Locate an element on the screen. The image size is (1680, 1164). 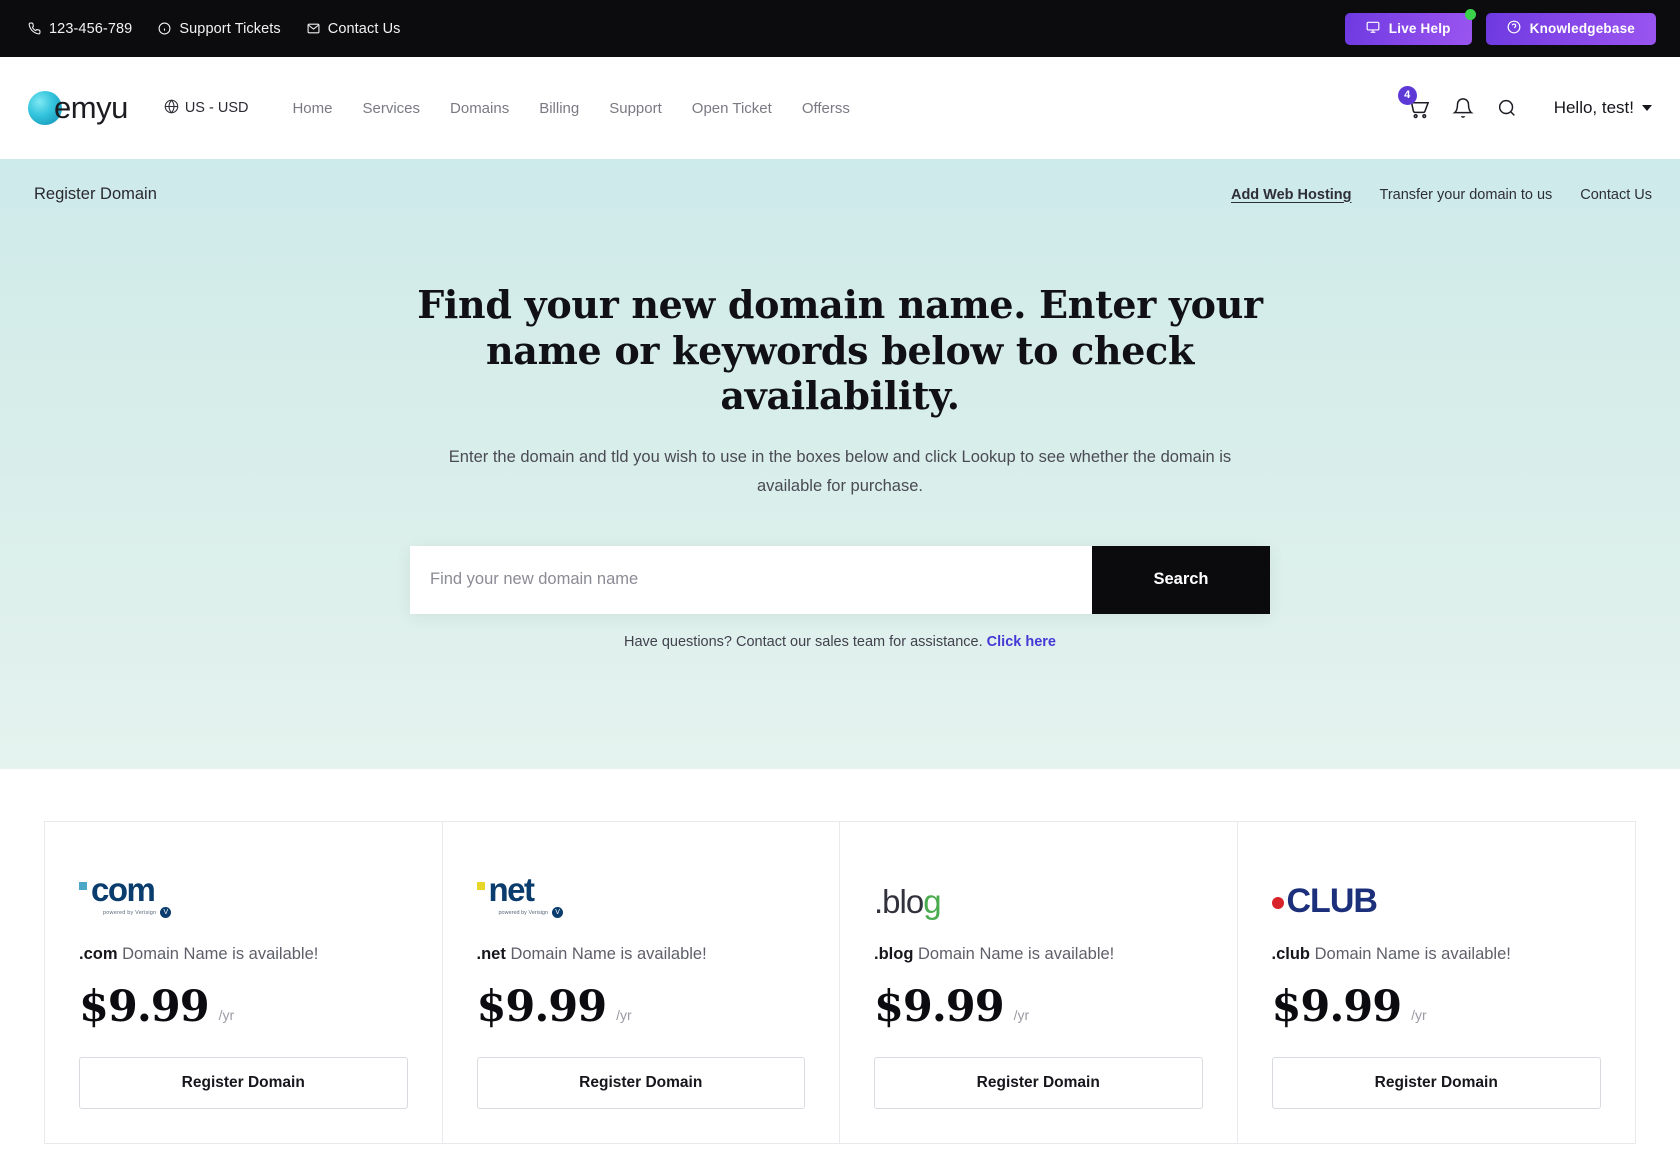
logo-text: emyu is located at coordinates (91, 107).